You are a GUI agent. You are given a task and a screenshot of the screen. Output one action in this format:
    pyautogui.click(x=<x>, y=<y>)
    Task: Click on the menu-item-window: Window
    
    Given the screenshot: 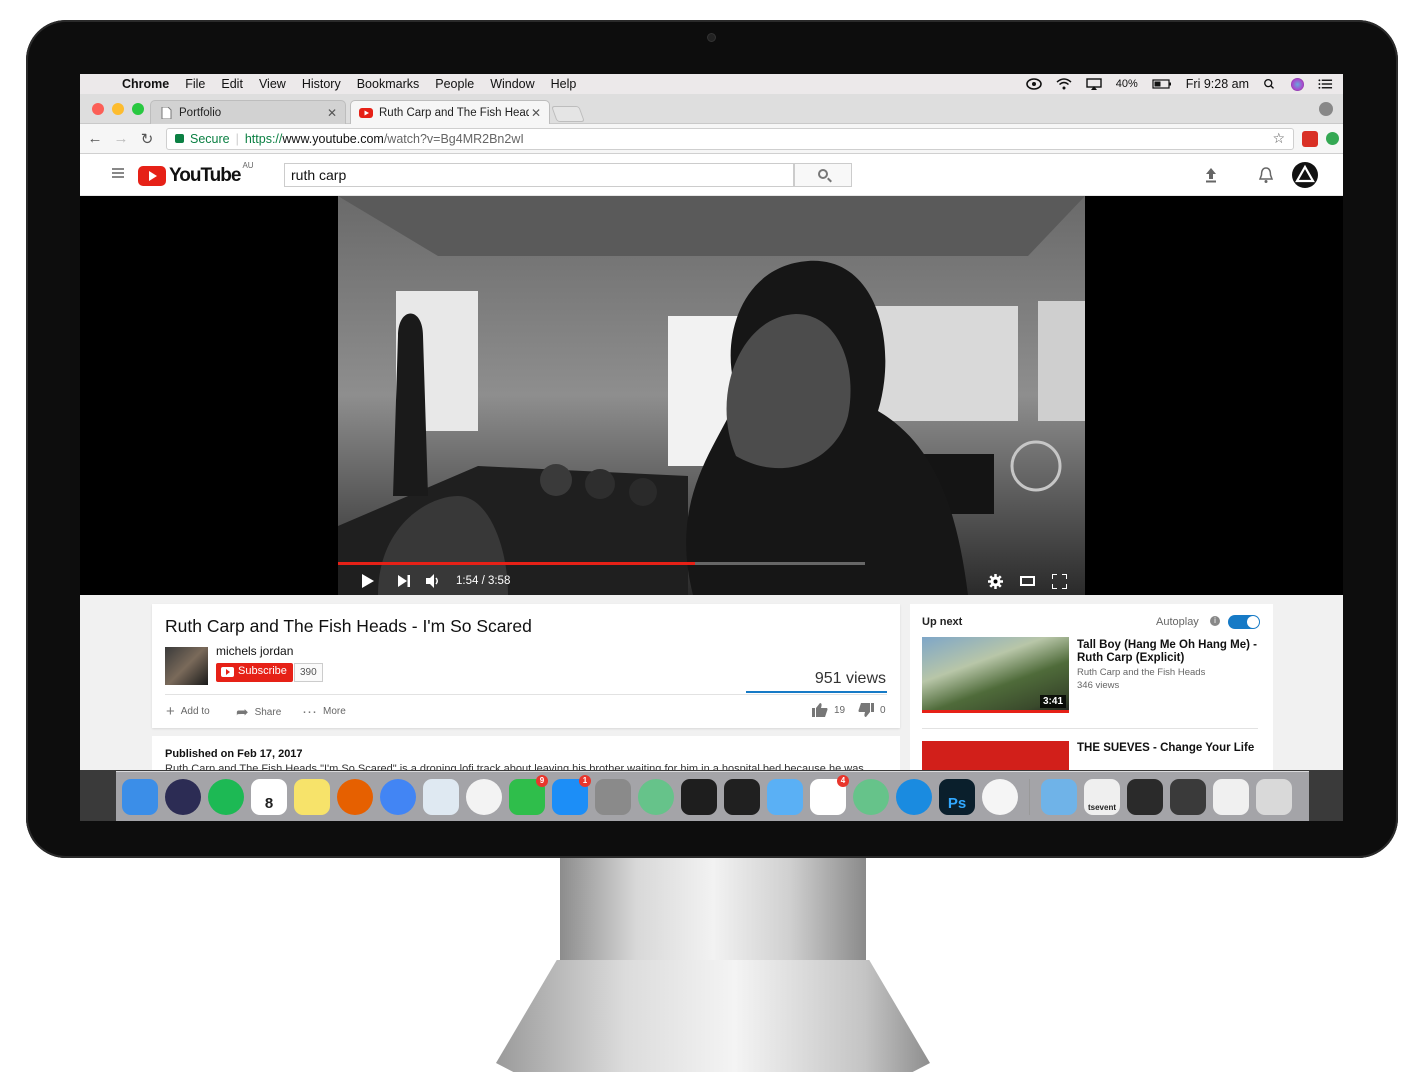 What is the action you would take?
    pyautogui.click(x=512, y=84)
    